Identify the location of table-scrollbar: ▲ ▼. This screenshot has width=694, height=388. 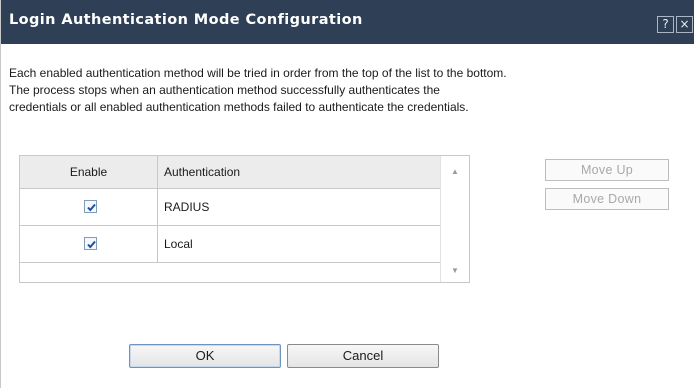
(454, 219).